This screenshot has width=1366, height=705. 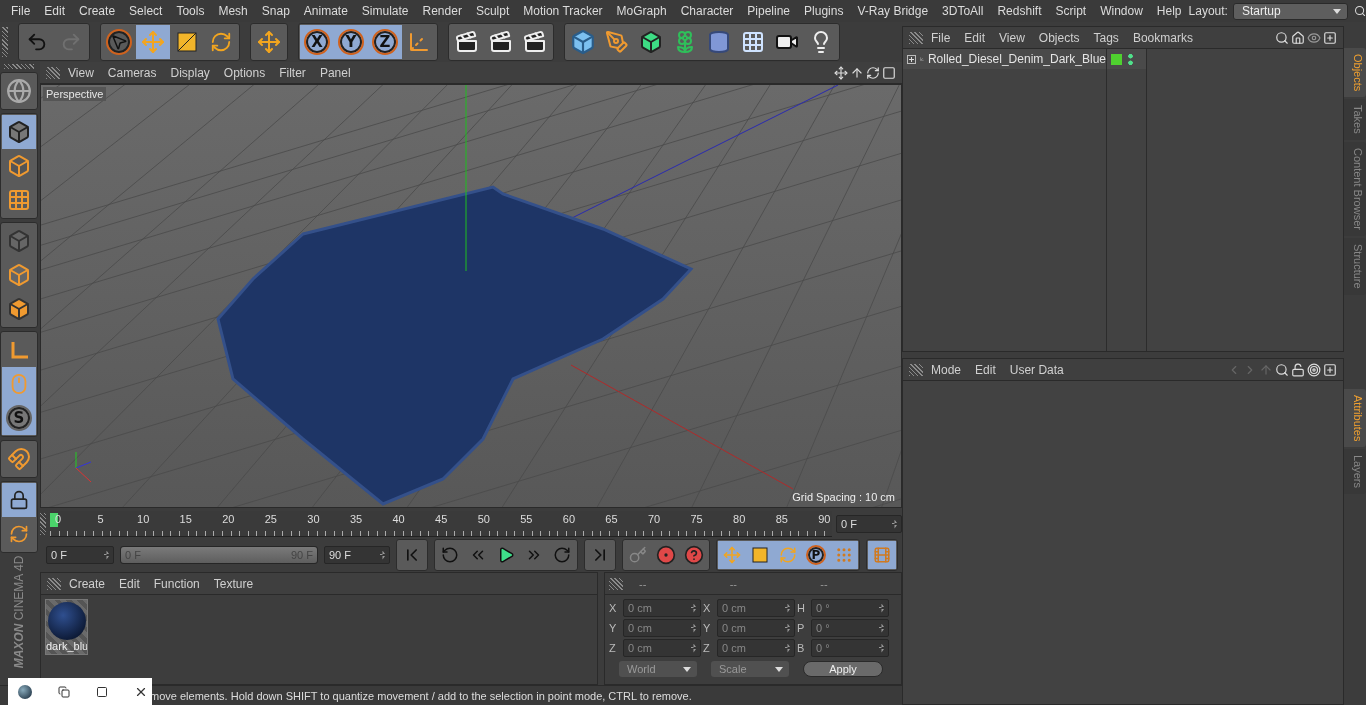 What do you see at coordinates (824, 11) in the screenshot?
I see `menu-item: Plugins` at bounding box center [824, 11].